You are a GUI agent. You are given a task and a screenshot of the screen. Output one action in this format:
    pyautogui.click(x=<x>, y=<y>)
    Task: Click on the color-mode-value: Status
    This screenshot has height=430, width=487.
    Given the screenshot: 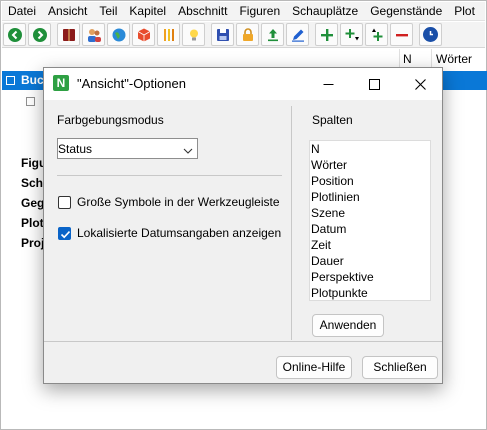 What is the action you would take?
    pyautogui.click(x=75, y=149)
    